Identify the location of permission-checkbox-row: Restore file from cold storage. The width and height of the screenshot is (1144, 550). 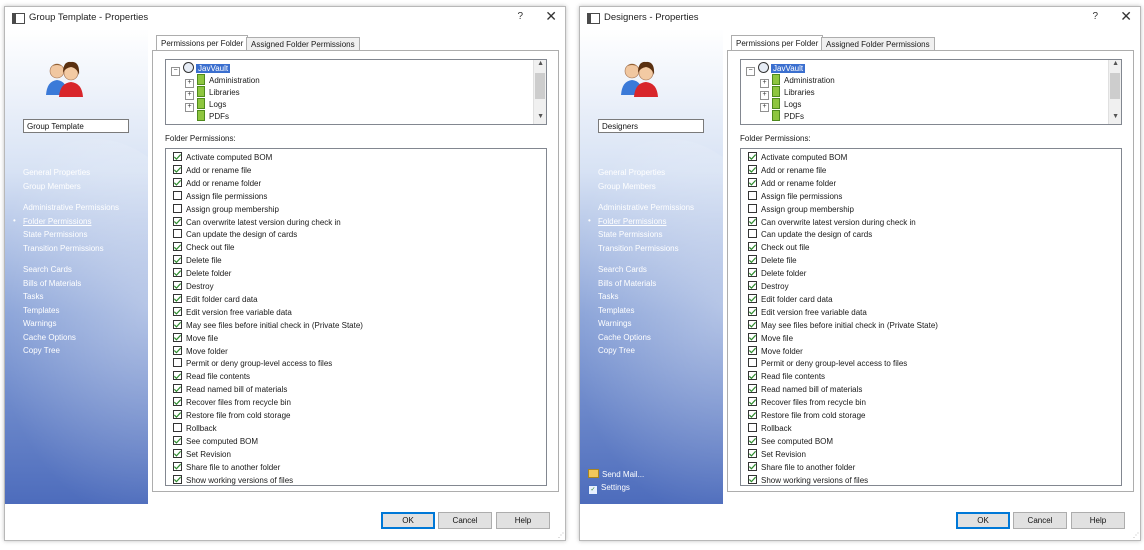
(807, 415).